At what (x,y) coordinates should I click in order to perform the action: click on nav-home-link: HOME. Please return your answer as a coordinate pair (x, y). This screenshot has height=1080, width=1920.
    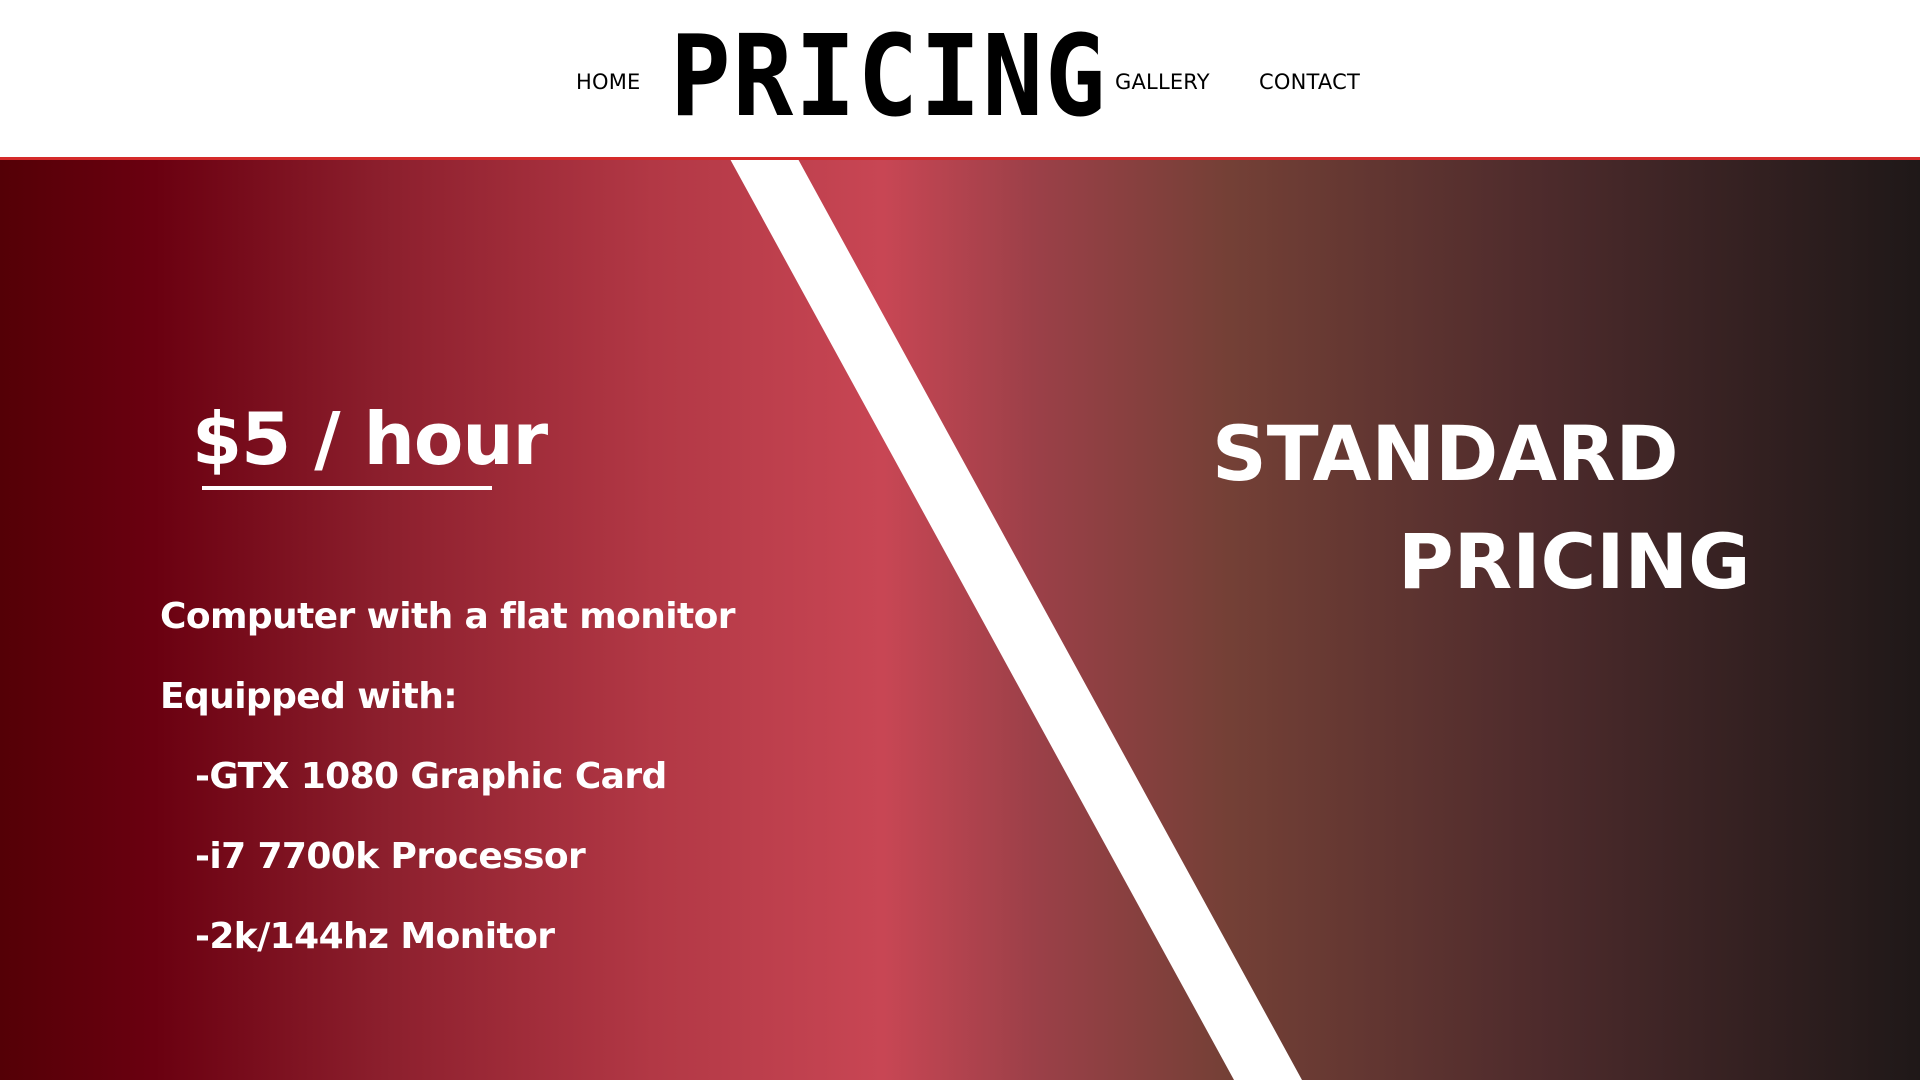
    Looking at the image, I should click on (608, 82).